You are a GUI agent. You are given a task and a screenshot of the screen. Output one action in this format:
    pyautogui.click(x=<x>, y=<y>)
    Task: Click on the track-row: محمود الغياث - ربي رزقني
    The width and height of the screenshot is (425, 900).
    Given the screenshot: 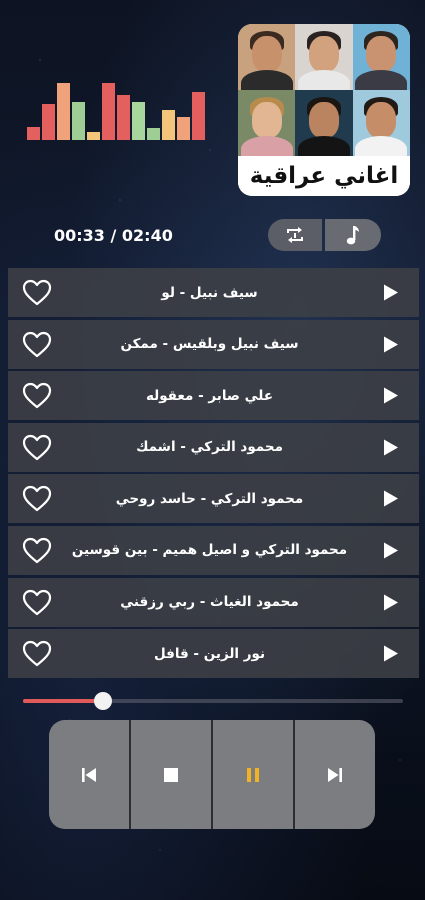 What is the action you would take?
    pyautogui.click(x=213, y=602)
    